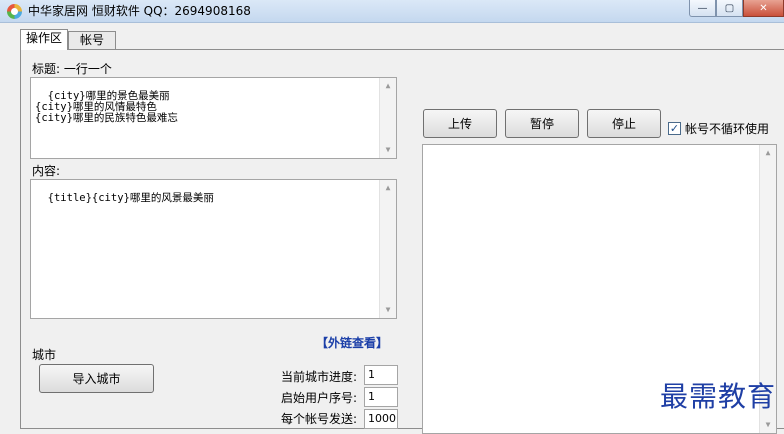 This screenshot has height=434, width=784. I want to click on minimize-button: —, so click(702, 8).